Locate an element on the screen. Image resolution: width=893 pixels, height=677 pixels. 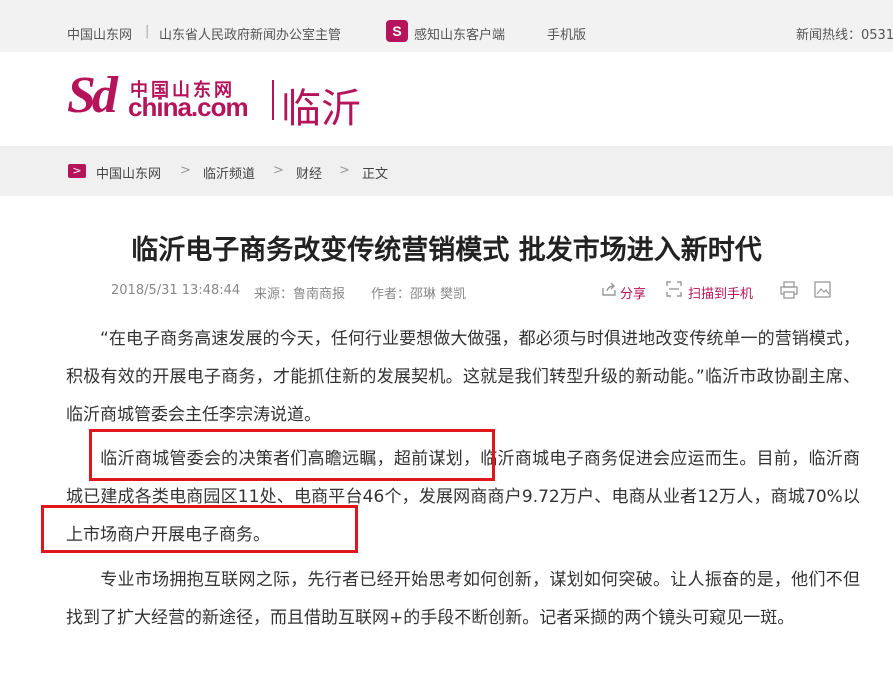
channel-name: 临沂 is located at coordinates (321, 105).